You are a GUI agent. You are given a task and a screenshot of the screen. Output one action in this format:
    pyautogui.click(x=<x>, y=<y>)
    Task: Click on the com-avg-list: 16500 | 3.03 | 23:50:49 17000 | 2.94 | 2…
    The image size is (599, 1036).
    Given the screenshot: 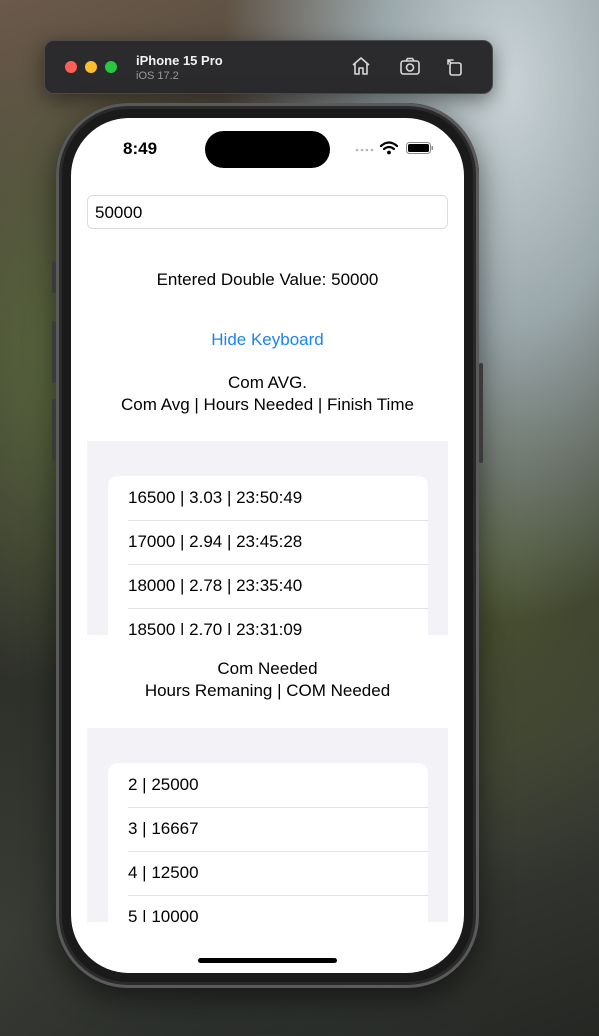 What is the action you would take?
    pyautogui.click(x=267, y=538)
    